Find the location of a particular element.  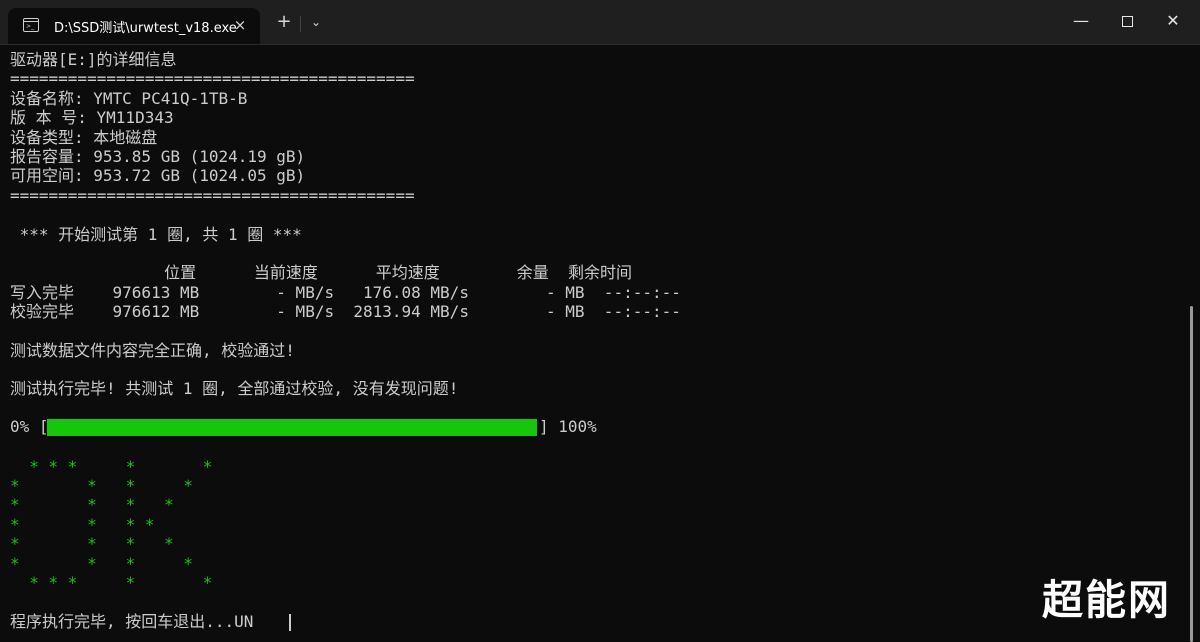

scrollbar is located at coordinates (1191, 474).